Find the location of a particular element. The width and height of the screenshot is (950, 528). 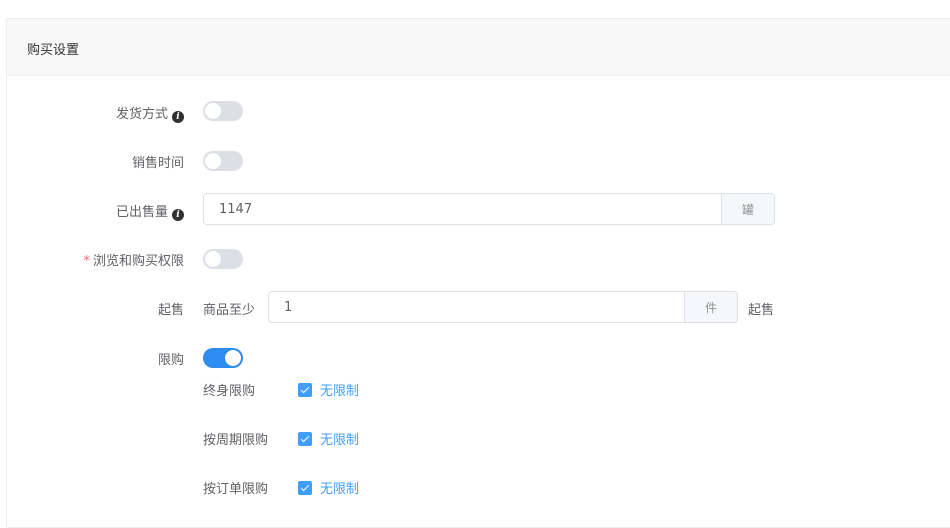

min-purchase-suffix: 起售 is located at coordinates (761, 310).